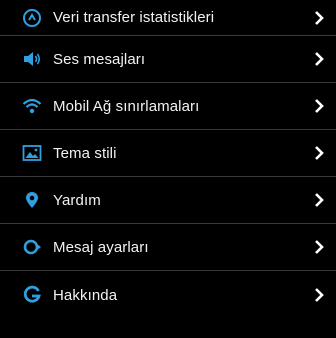 The width and height of the screenshot is (336, 338). I want to click on menu-item-label: Veri transfer istatistikleri, so click(134, 17).